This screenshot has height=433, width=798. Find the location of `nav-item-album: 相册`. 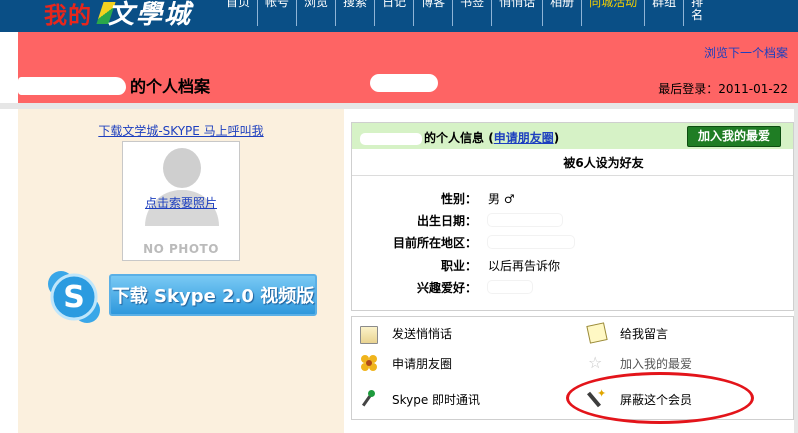

nav-item-album: 相册 is located at coordinates (563, 13).